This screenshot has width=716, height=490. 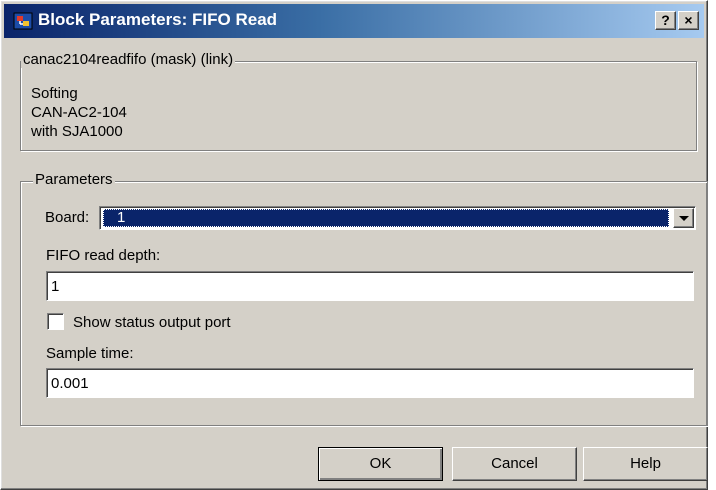 What do you see at coordinates (77, 131) in the screenshot?
I see `description-line-3: with SJA1000` at bounding box center [77, 131].